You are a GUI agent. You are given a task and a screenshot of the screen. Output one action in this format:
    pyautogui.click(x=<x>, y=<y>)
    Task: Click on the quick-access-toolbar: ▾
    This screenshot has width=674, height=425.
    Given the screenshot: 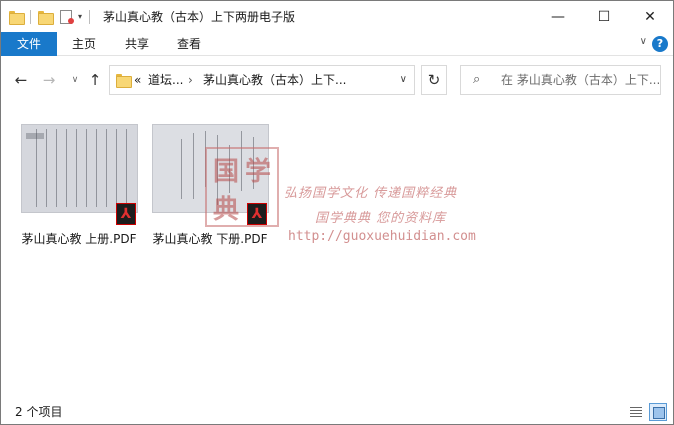 What is the action you would take?
    pyautogui.click(x=49, y=16)
    